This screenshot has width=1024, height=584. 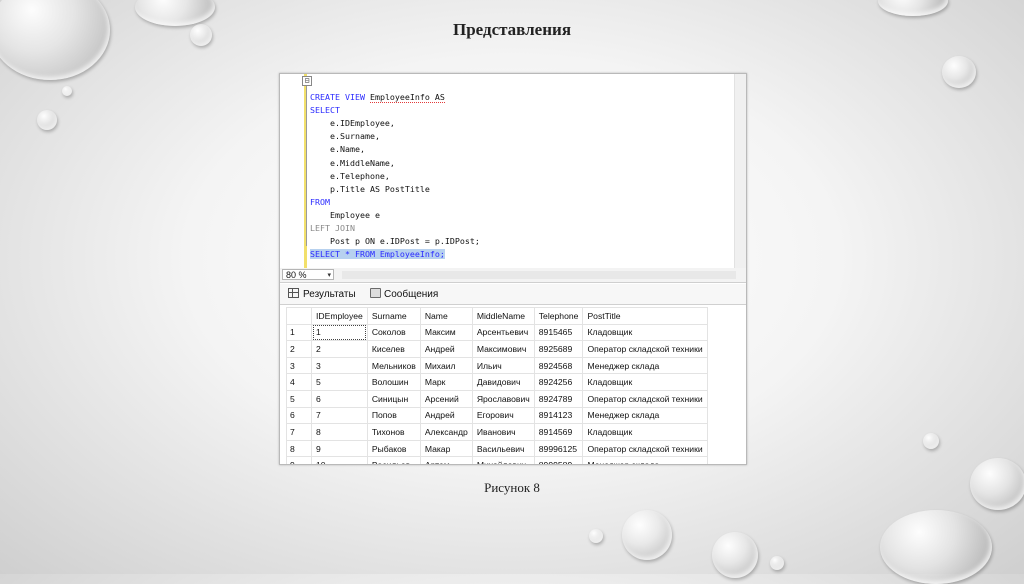 I want to click on table-cell: Соколов, so click(x=393, y=332).